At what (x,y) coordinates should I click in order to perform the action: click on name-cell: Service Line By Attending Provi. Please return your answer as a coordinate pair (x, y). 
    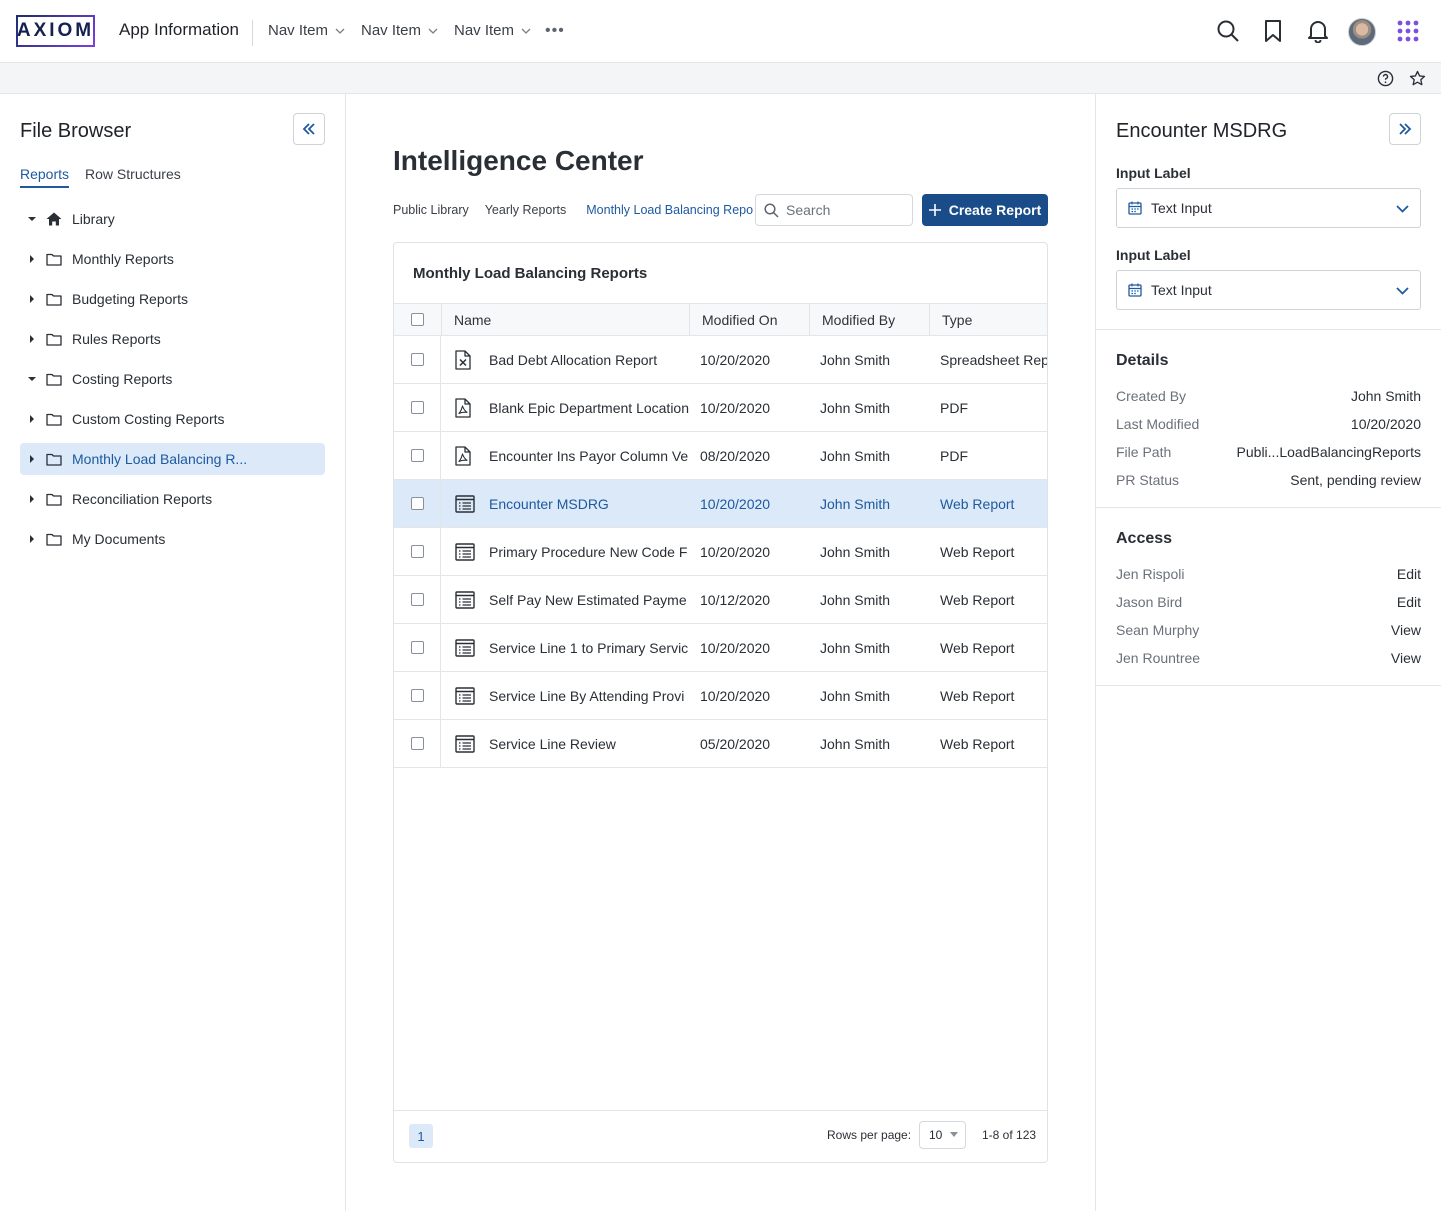
    Looking at the image, I should click on (565, 695).